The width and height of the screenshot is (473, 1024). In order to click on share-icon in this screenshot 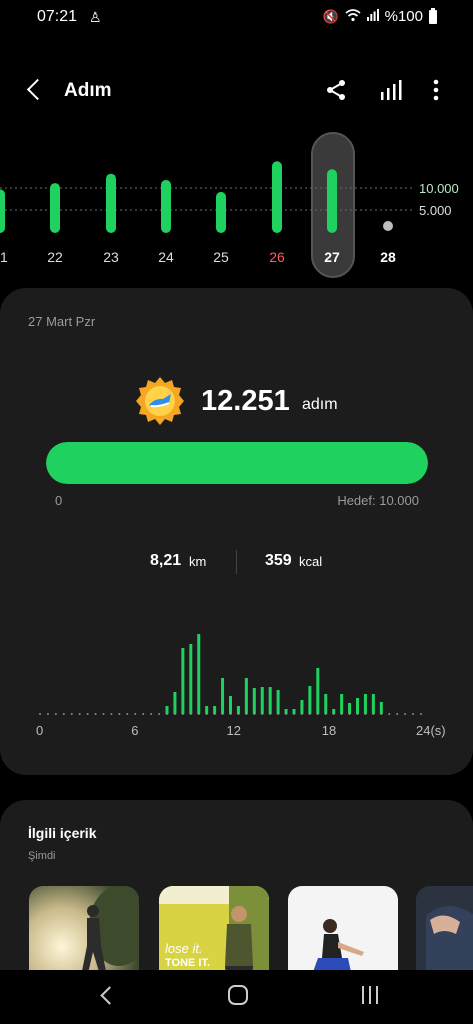, I will do `click(336, 90)`.